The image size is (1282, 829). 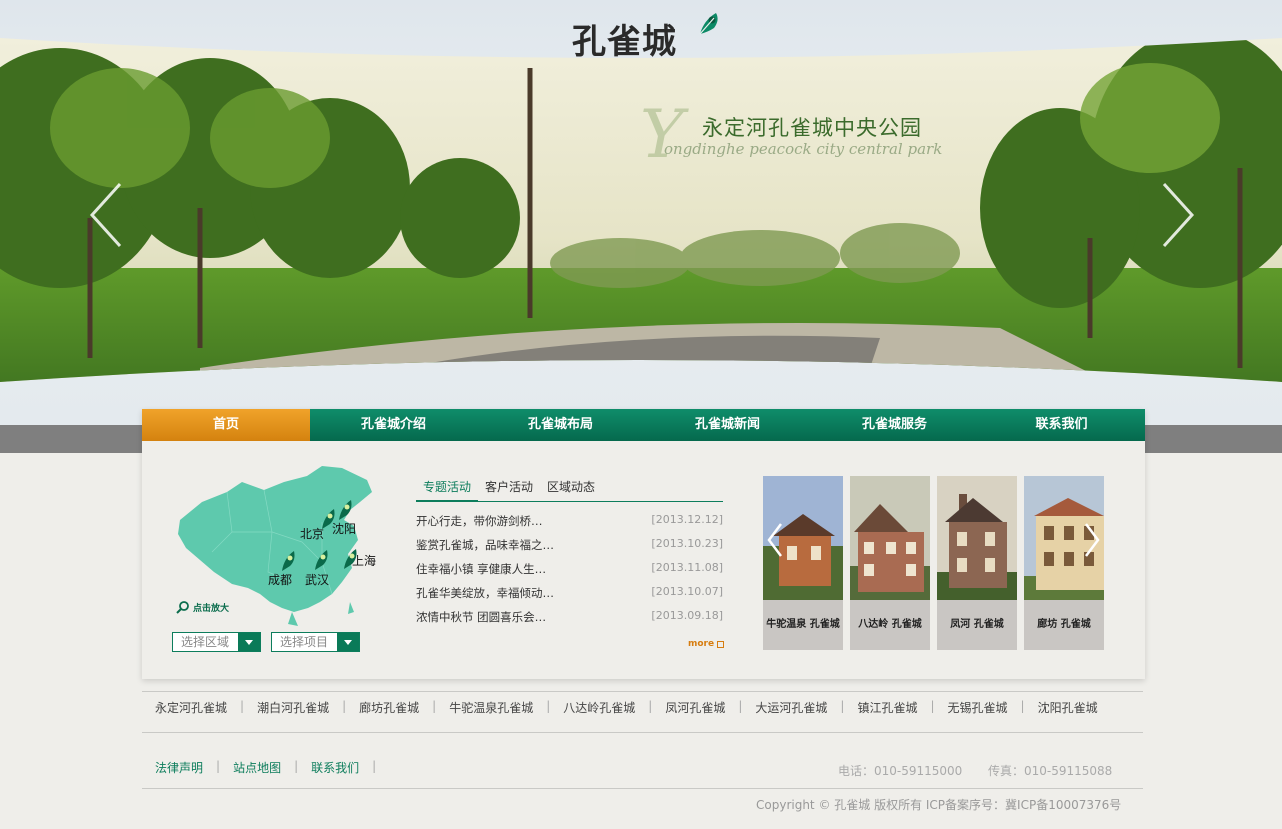 I want to click on nav-contact: 联系我们, so click(x=1061, y=425).